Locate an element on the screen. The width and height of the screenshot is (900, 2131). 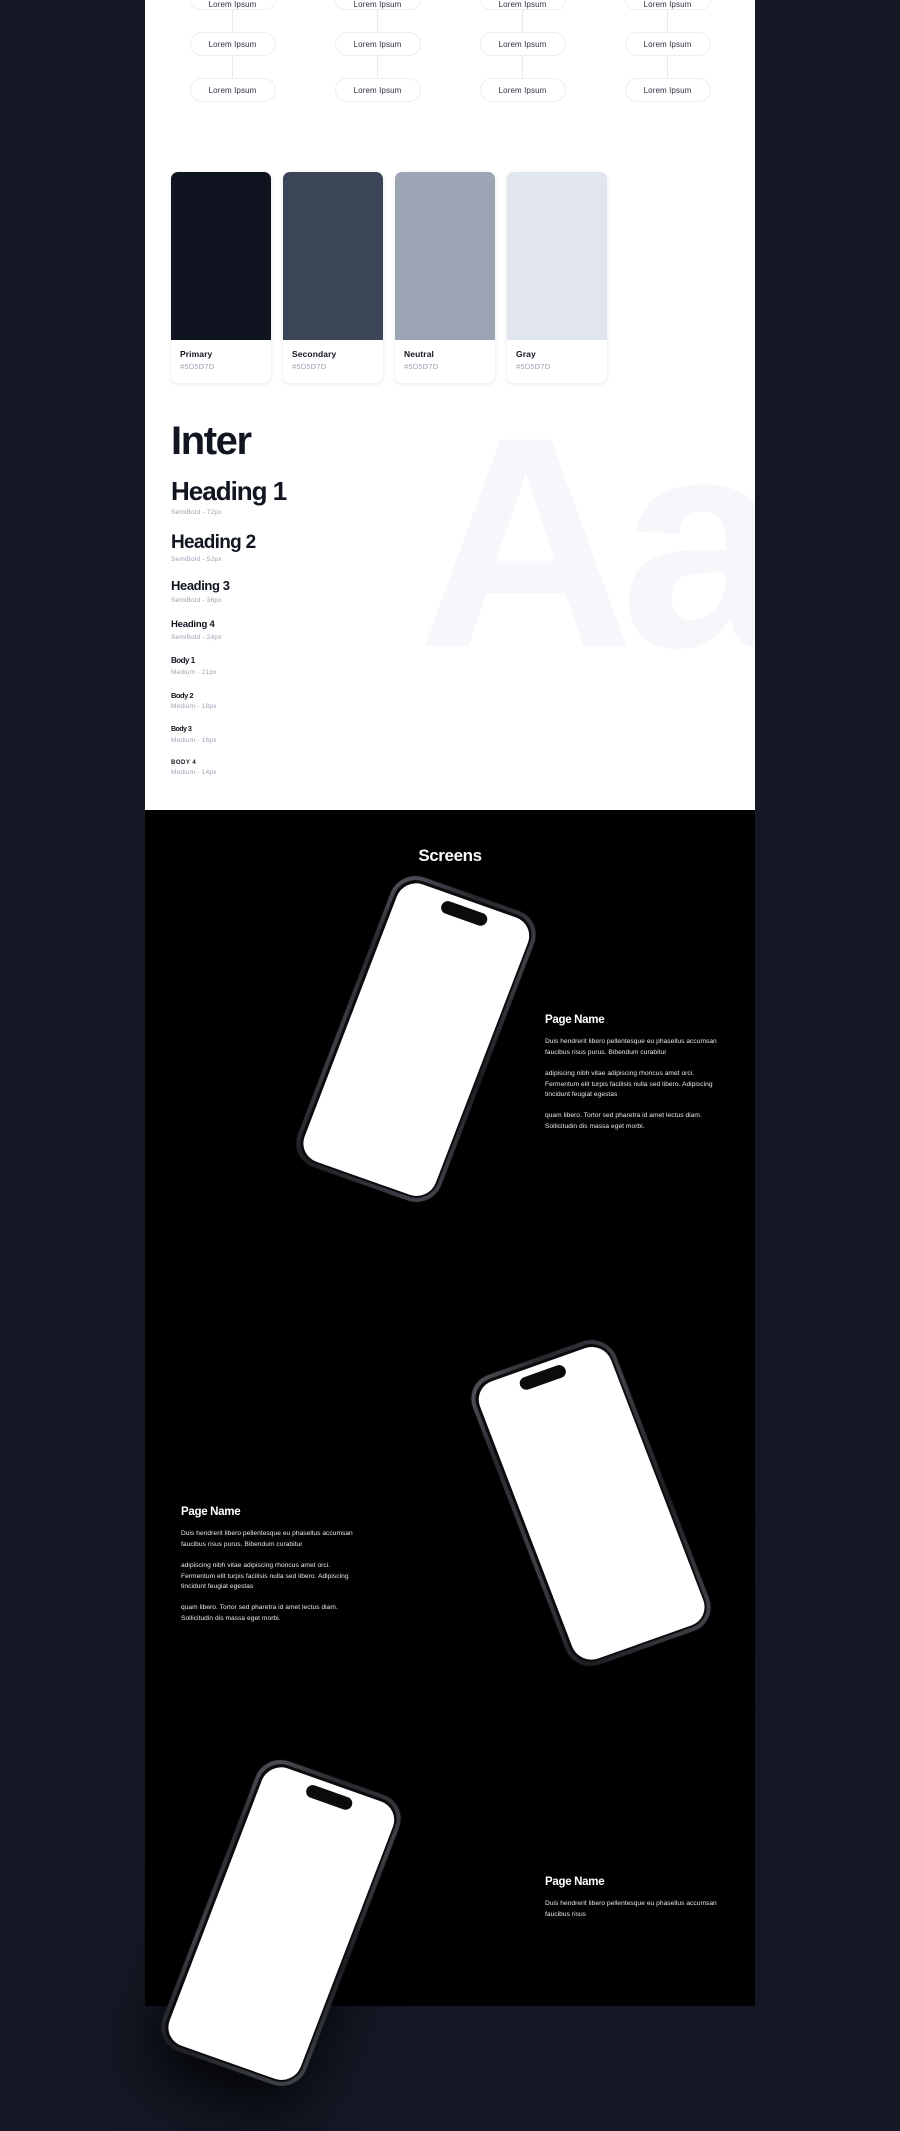
typography-scale-row: Body 1 Medium - 21px is located at coordinates (450, 665).